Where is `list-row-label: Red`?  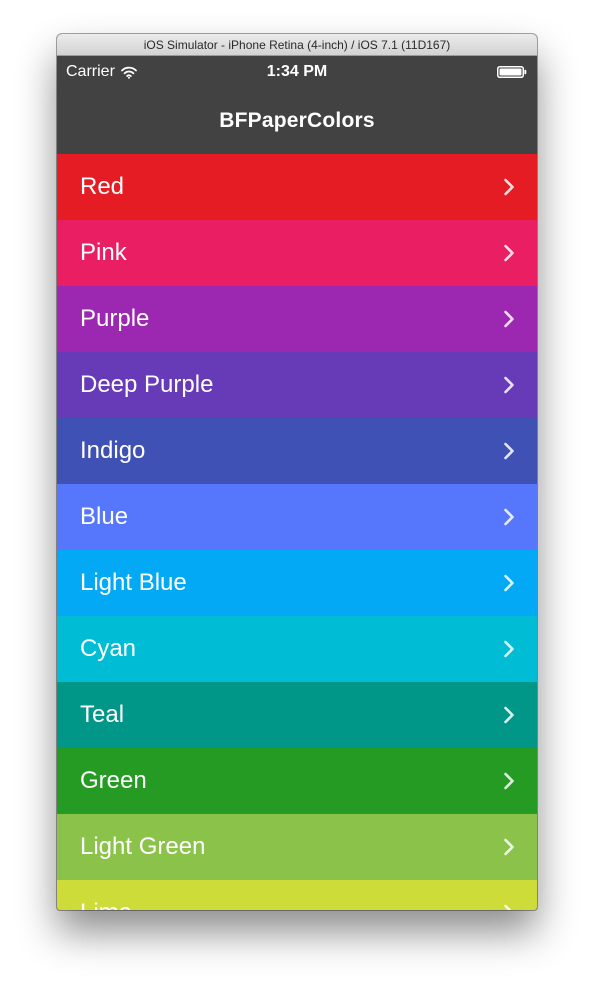 list-row-label: Red is located at coordinates (102, 186).